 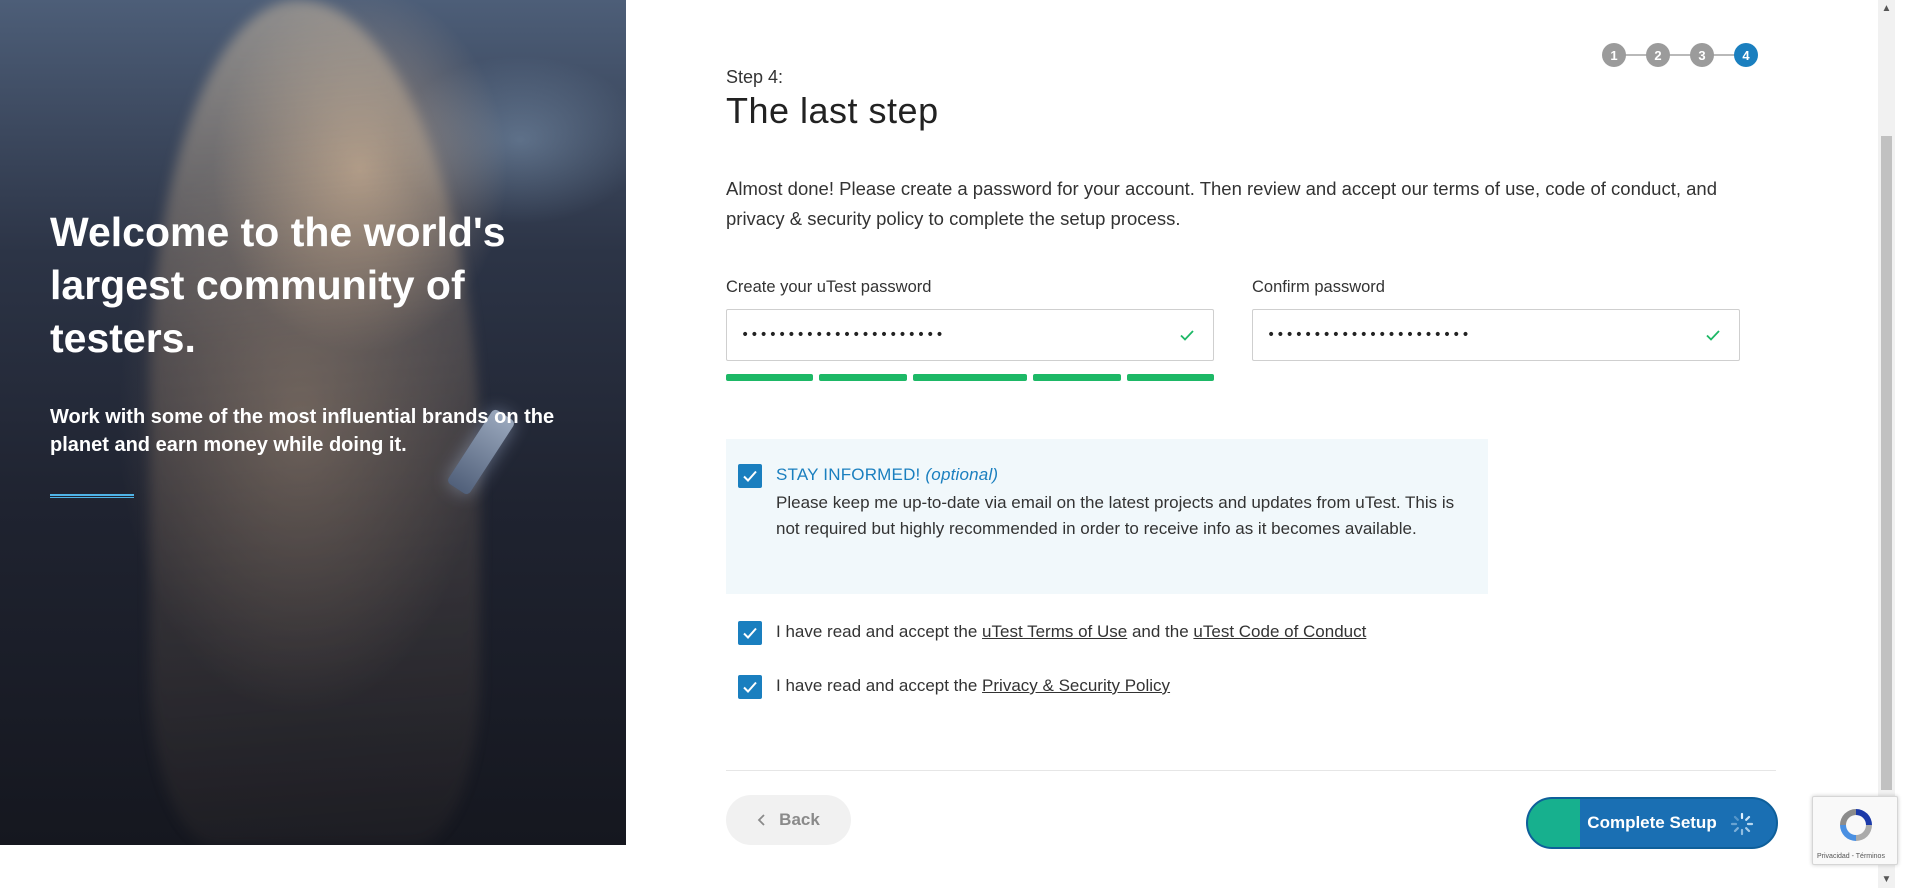 What do you see at coordinates (1886, 879) in the screenshot?
I see `scroll-down-arrow-icon: ▼` at bounding box center [1886, 879].